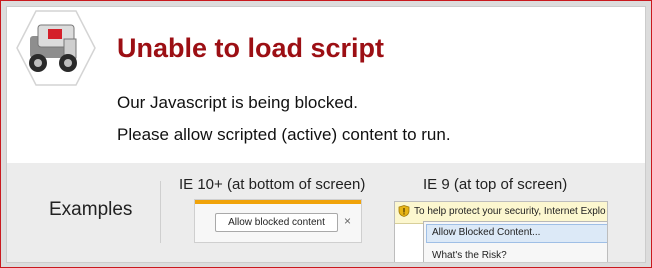  What do you see at coordinates (91, 209) in the screenshot?
I see `examples-label: Examples` at bounding box center [91, 209].